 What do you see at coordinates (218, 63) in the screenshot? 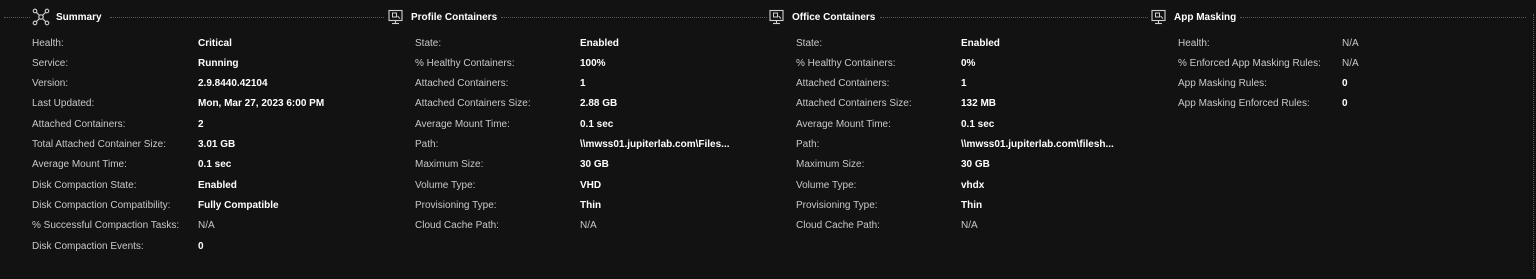
I see `field-value: Running` at bounding box center [218, 63].